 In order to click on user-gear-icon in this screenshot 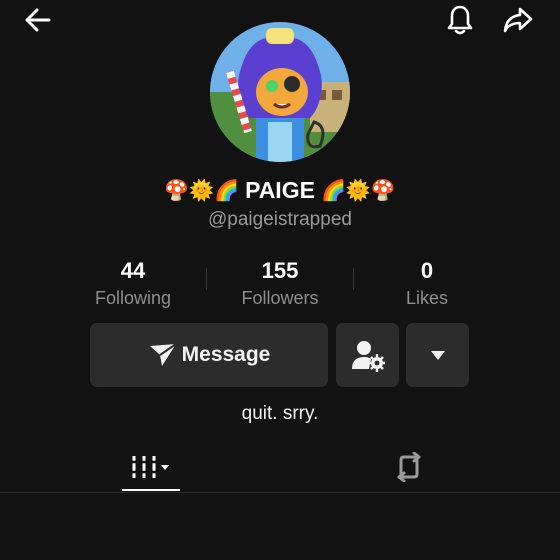, I will do `click(368, 356)`.